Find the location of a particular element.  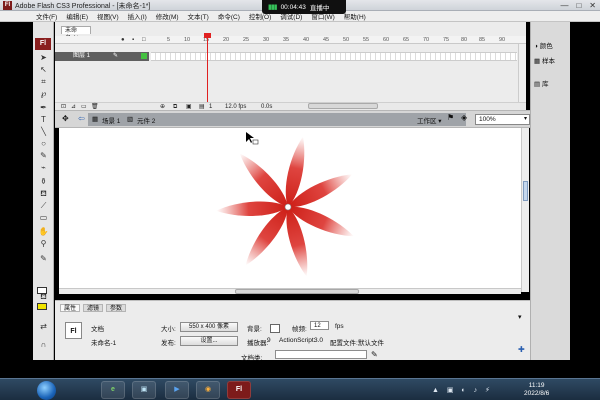

brush-tool-icon: ⌁ is located at coordinates (43, 168).